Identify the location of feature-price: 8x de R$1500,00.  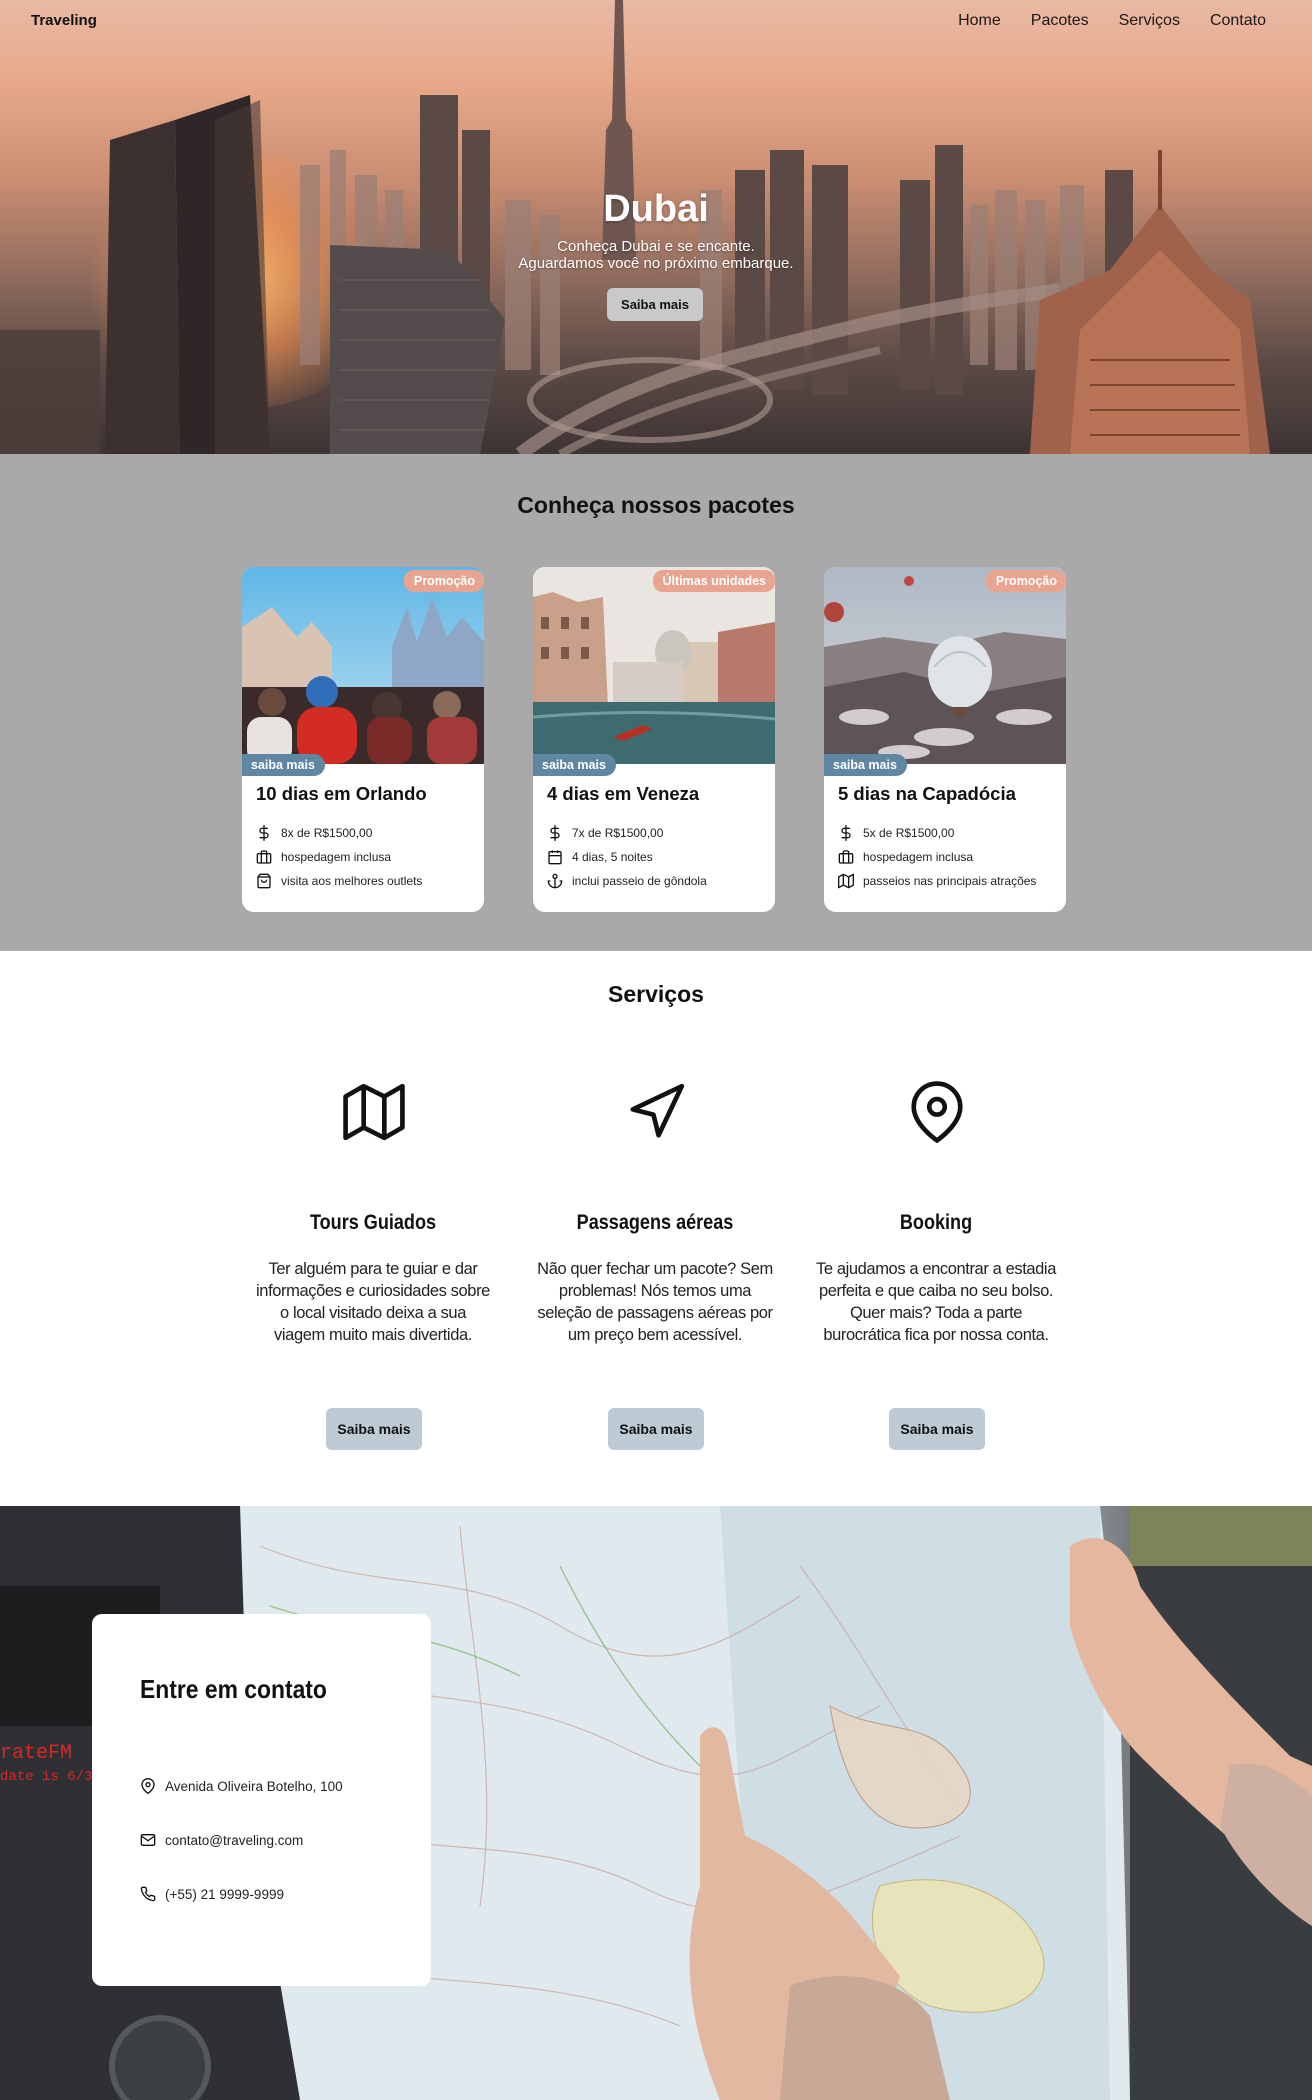
(339, 833).